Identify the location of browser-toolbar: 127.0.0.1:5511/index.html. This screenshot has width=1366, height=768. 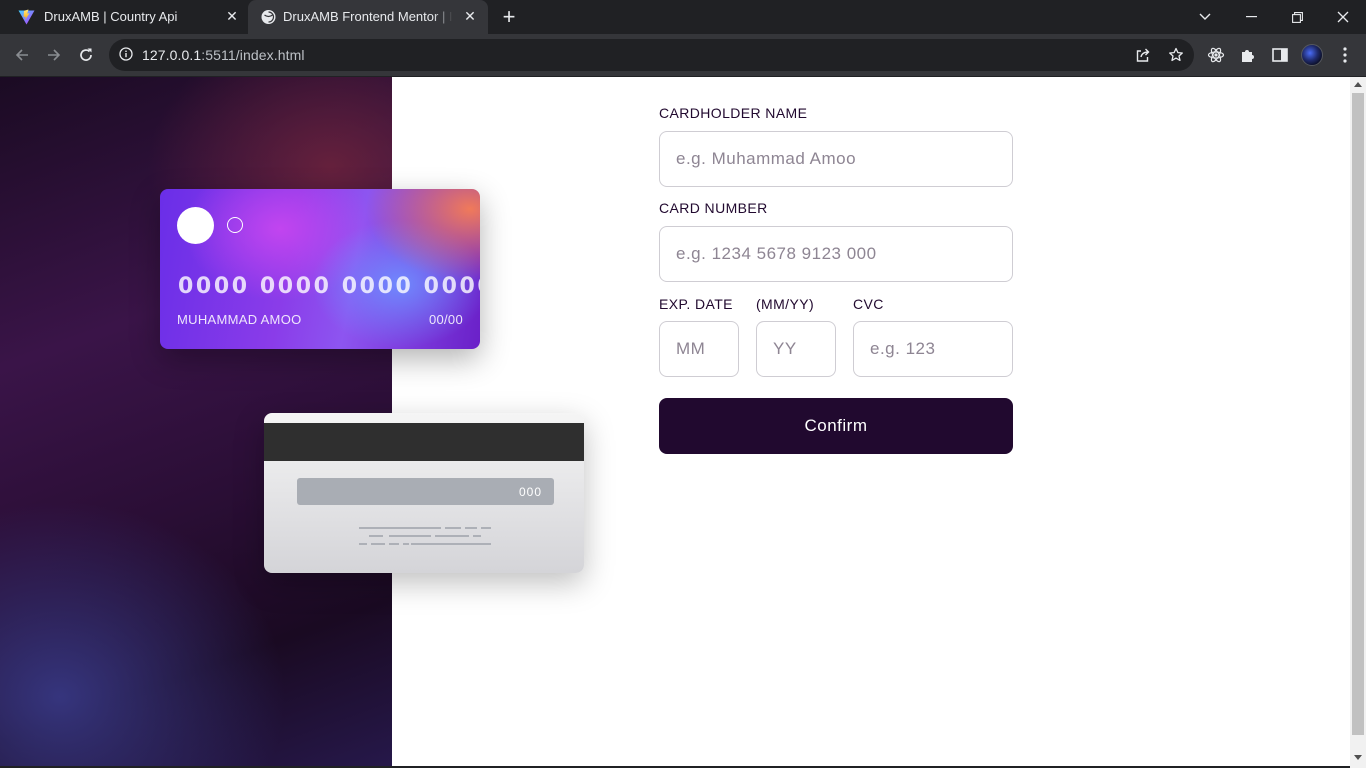
(683, 55).